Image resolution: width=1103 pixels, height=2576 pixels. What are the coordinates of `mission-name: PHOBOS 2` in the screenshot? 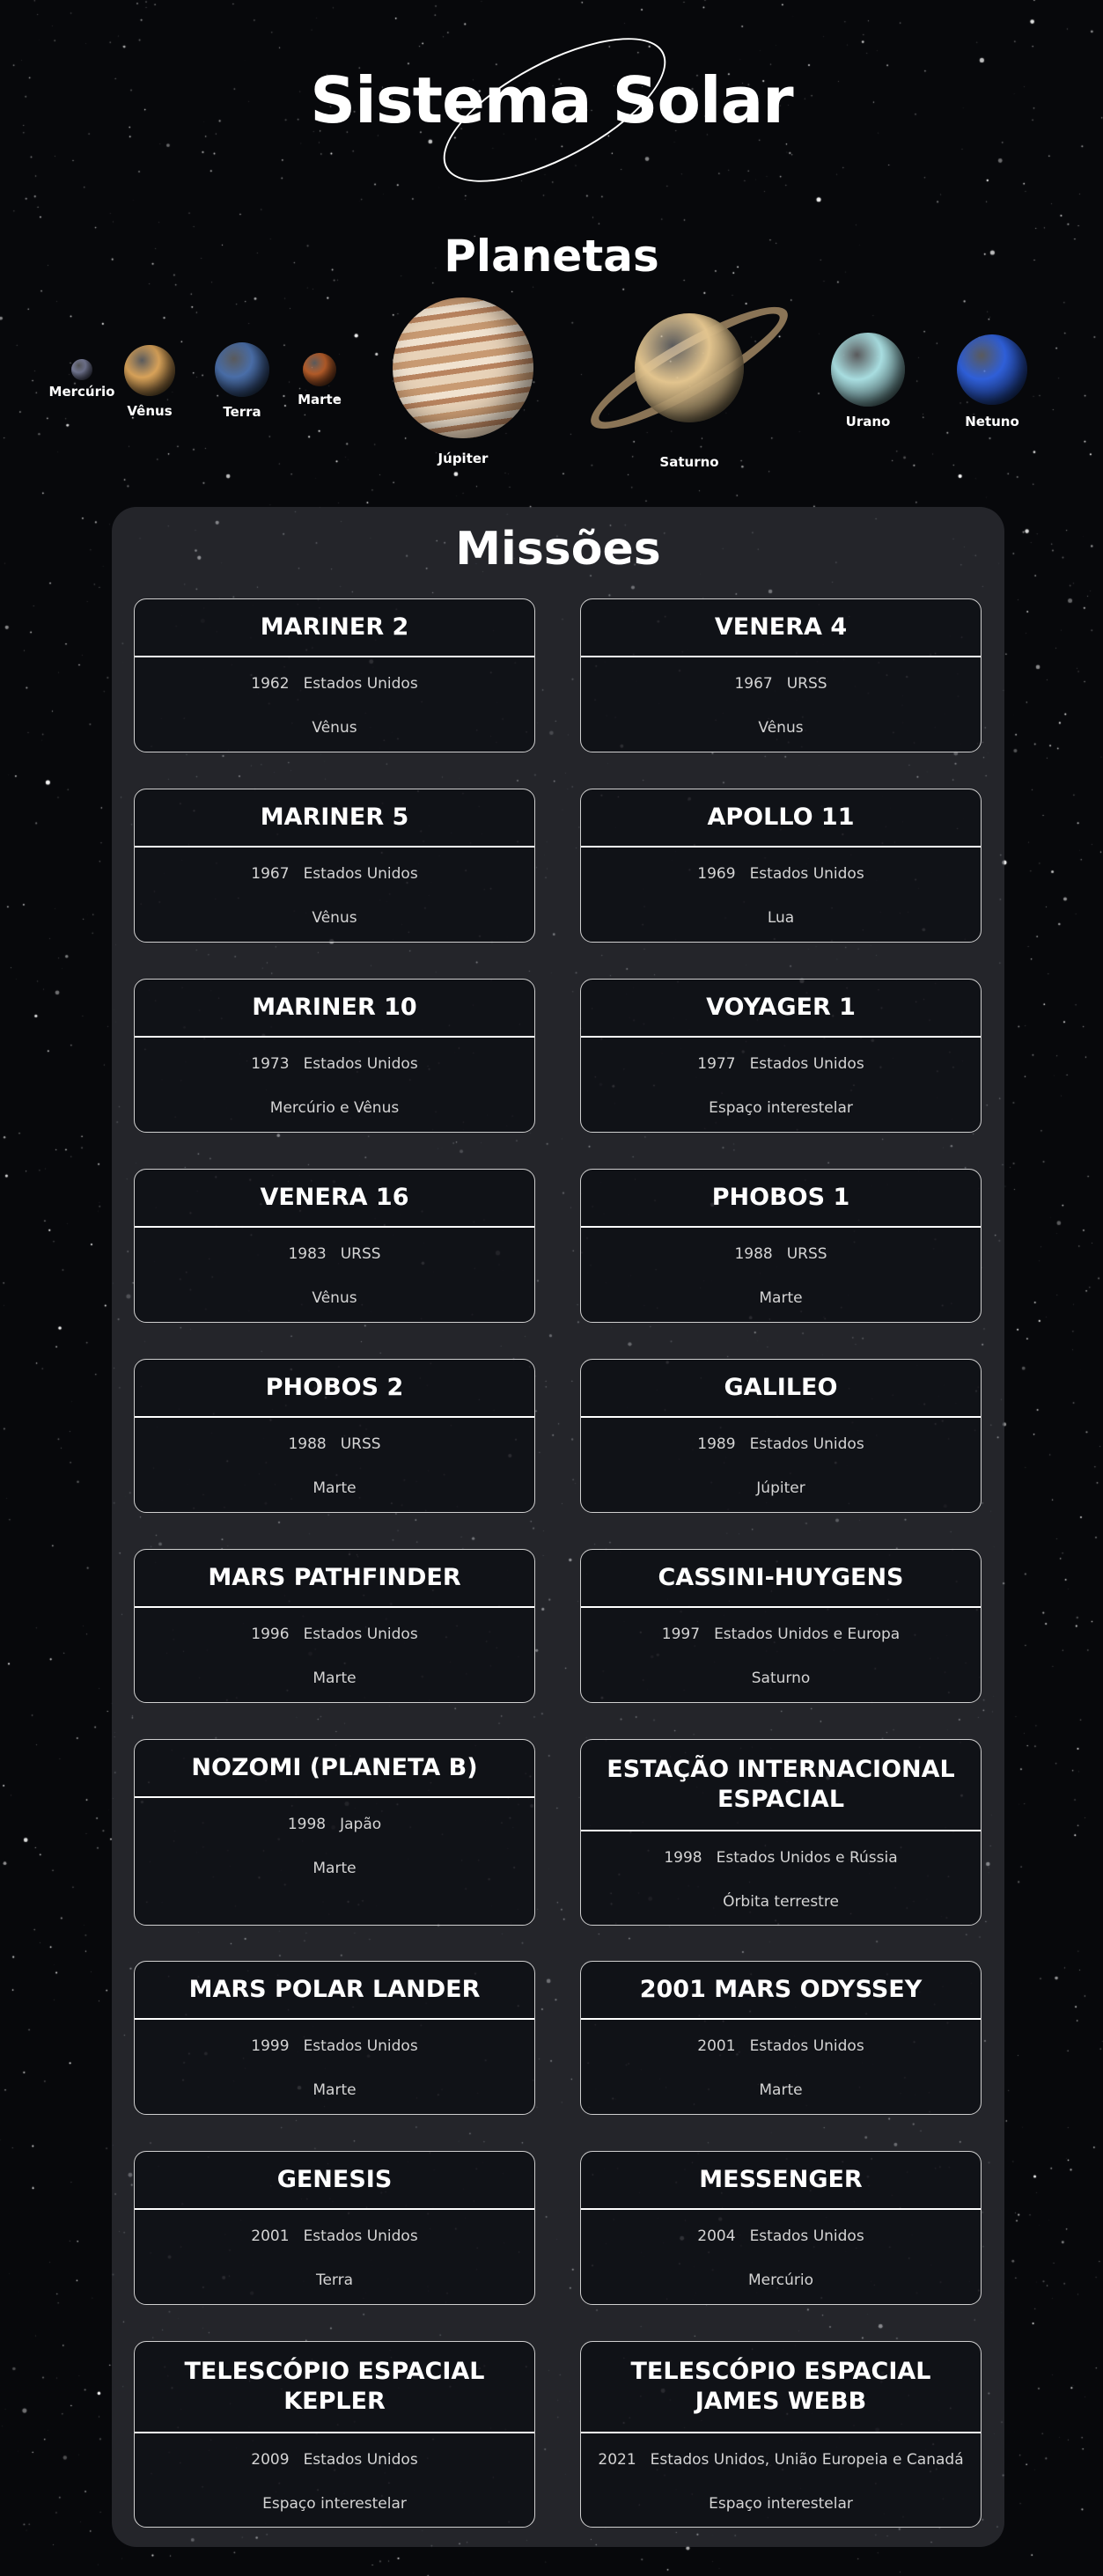 It's located at (335, 1389).